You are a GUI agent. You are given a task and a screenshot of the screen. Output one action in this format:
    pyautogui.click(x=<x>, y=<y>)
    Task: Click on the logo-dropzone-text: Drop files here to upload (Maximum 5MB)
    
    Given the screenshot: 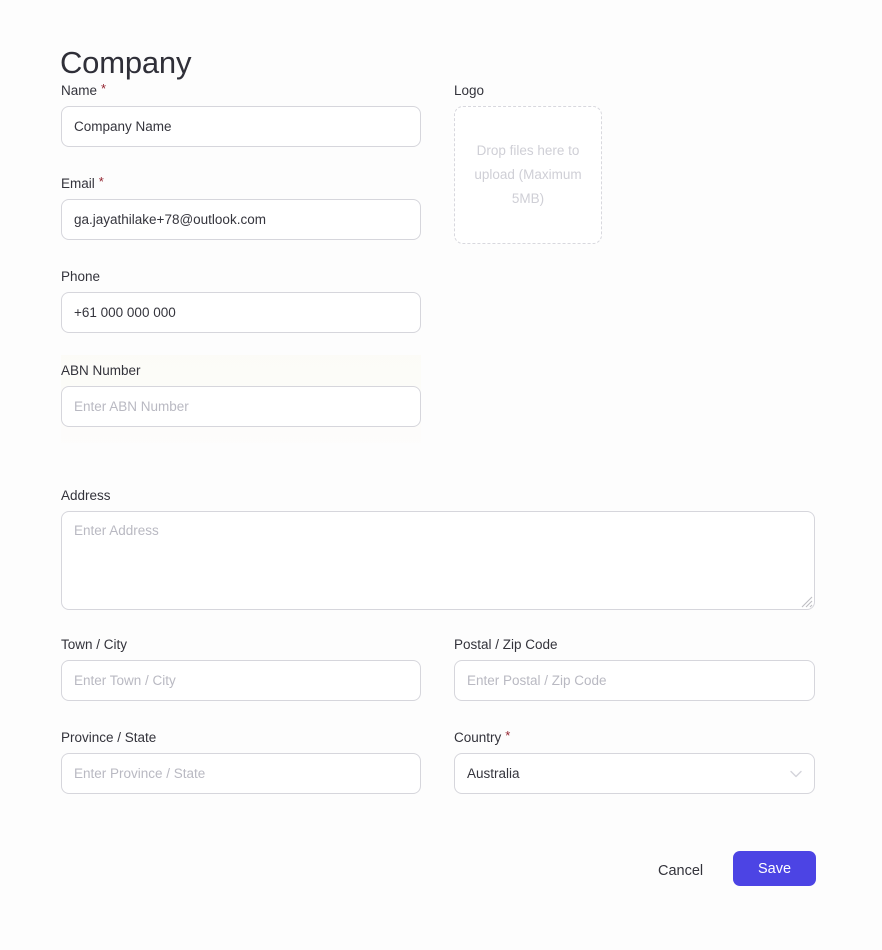 What is the action you would take?
    pyautogui.click(x=528, y=174)
    